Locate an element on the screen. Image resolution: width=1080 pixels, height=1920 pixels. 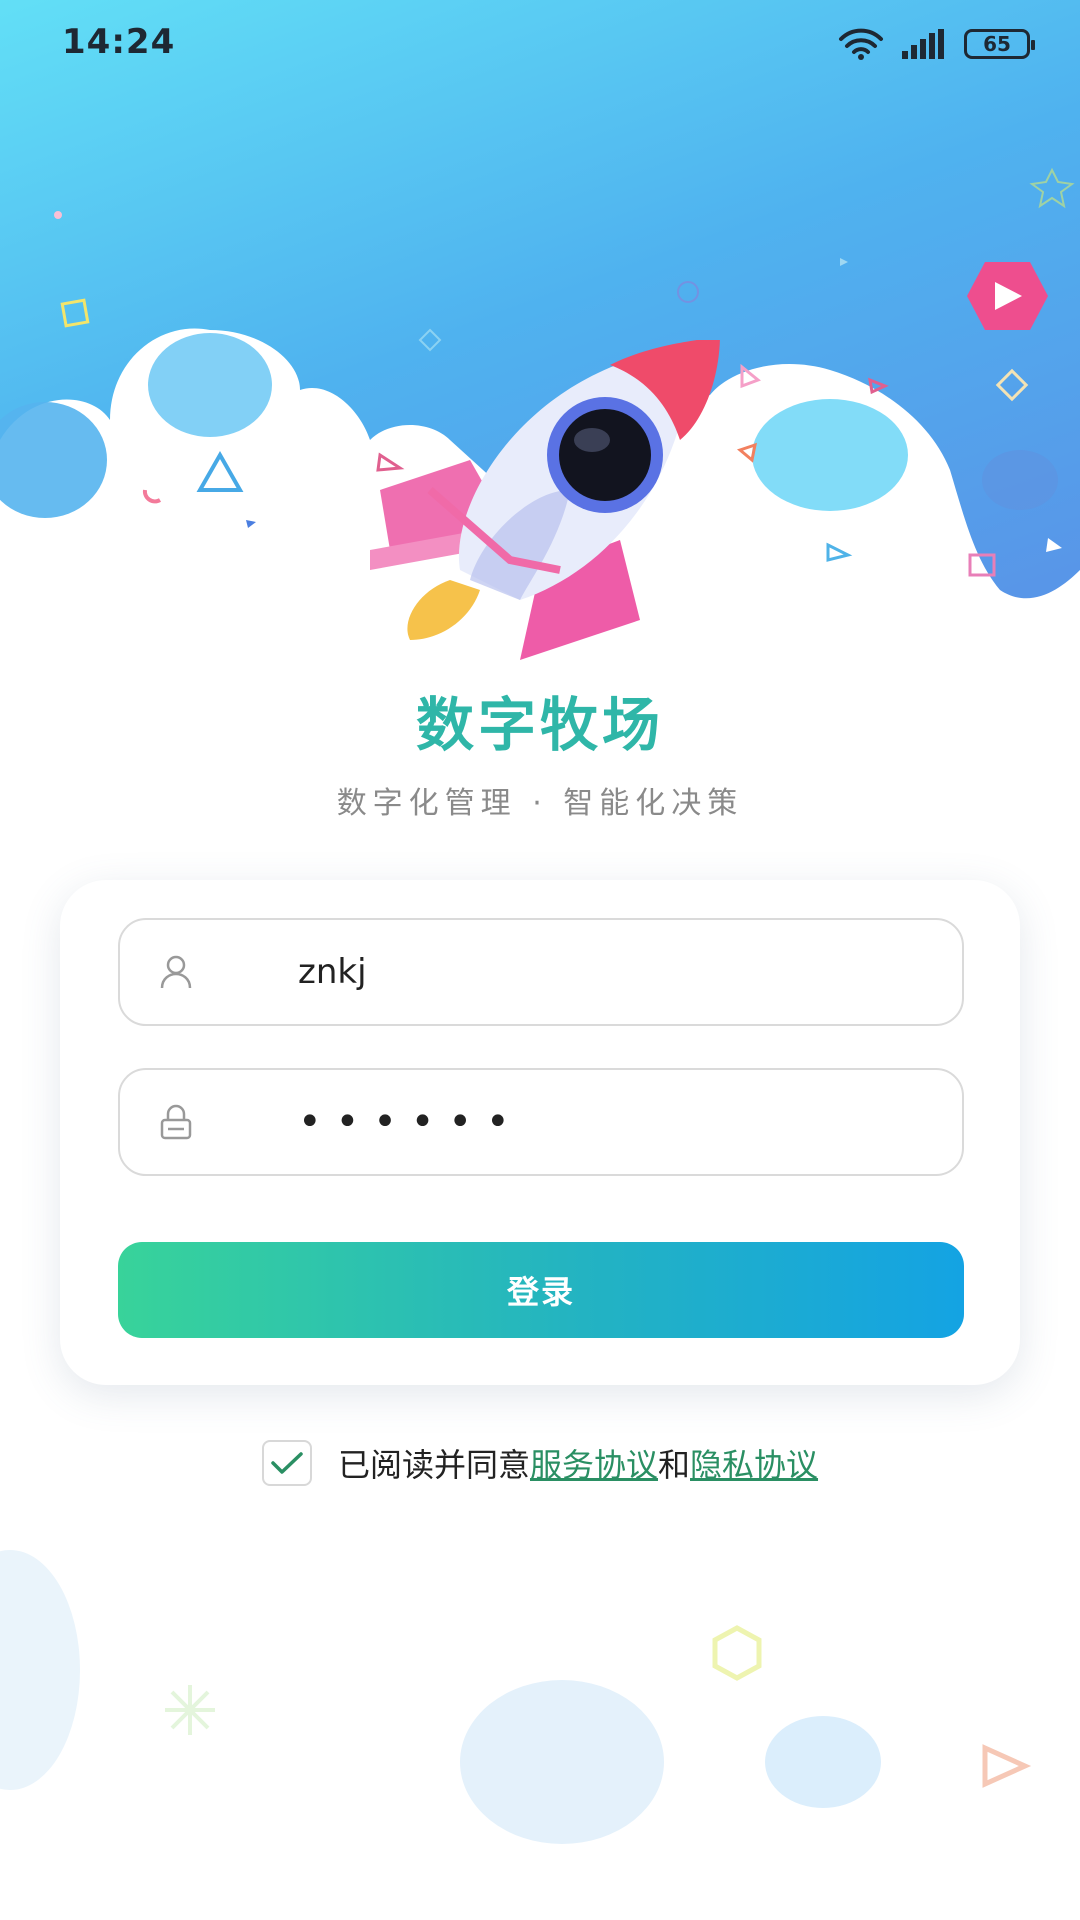
signal-icon is located at coordinates (923, 44).